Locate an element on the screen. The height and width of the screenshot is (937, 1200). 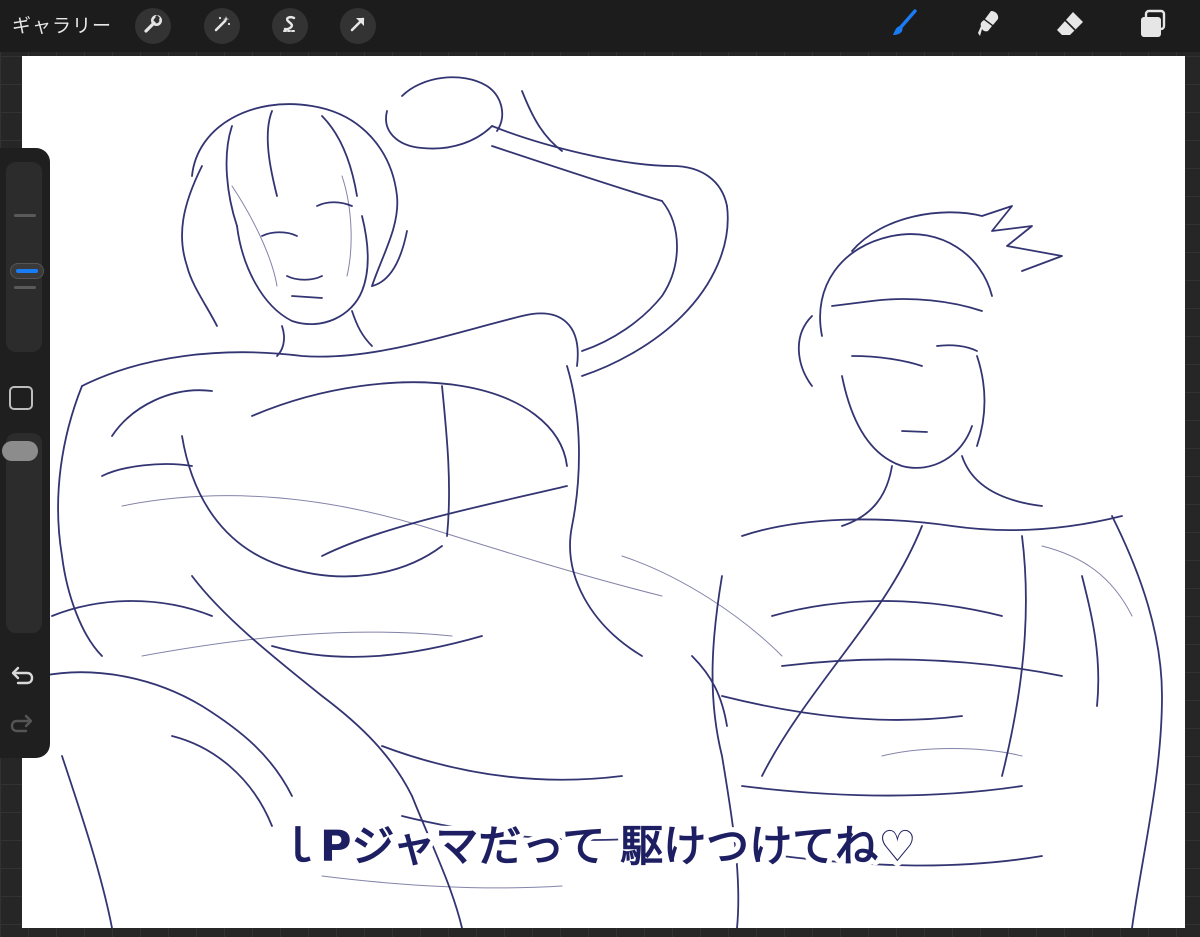
transform-arrow-icon is located at coordinates (358, 26).